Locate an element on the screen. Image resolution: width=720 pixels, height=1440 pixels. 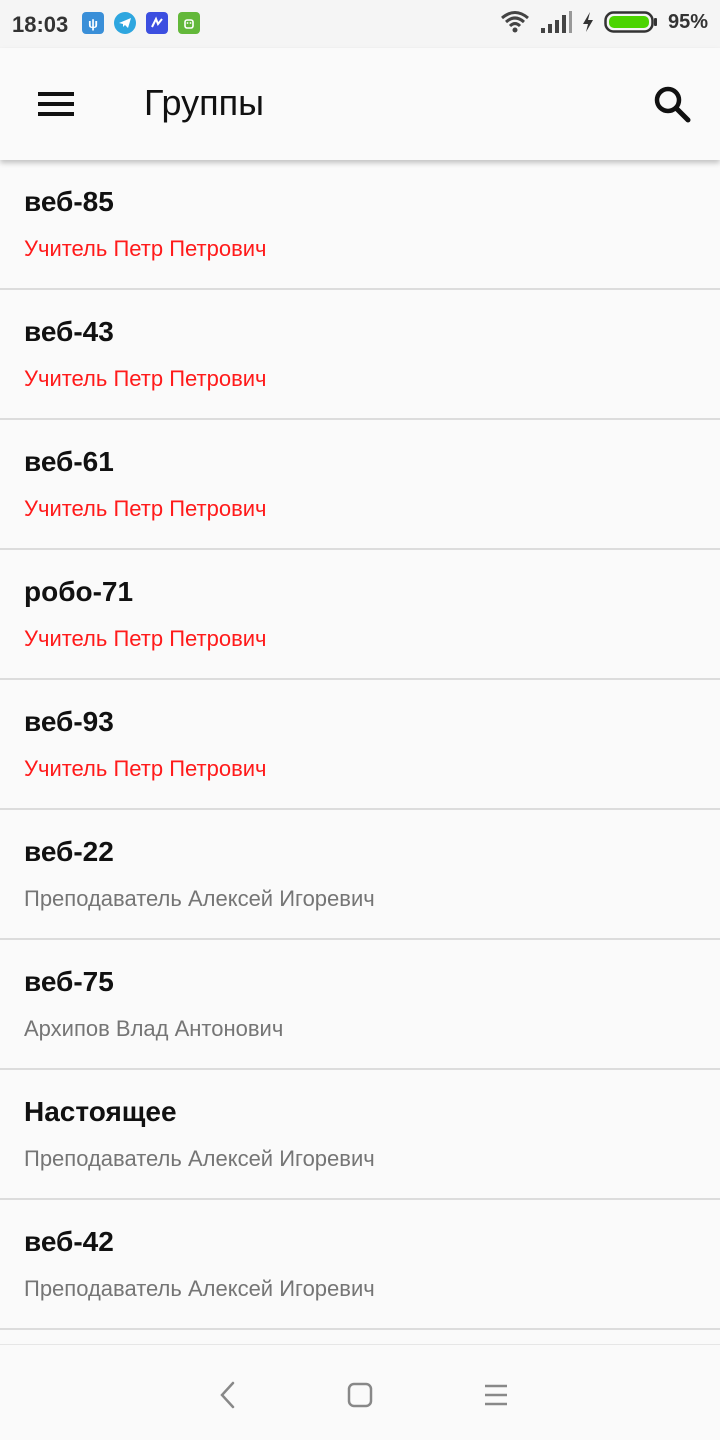
system-nav-bar is located at coordinates (360, 1392).